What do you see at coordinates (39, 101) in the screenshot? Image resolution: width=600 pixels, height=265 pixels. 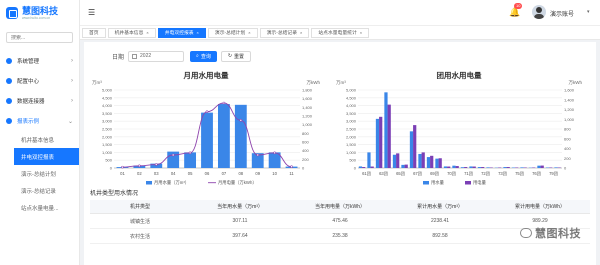 I see `sidebar-item-connector: 数据连接器 ›` at bounding box center [39, 101].